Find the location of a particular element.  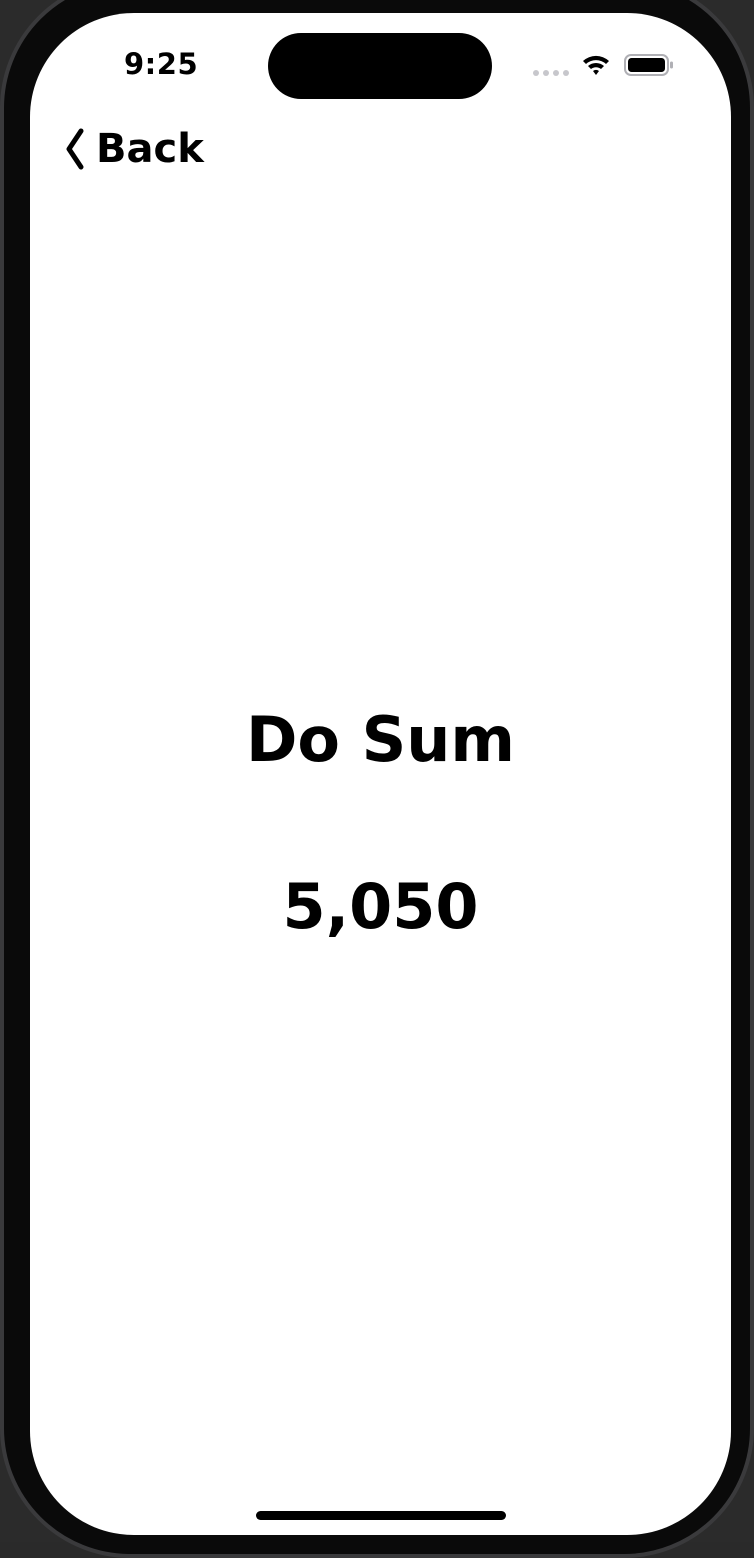

chevron-left-icon is located at coordinates (75, 149).